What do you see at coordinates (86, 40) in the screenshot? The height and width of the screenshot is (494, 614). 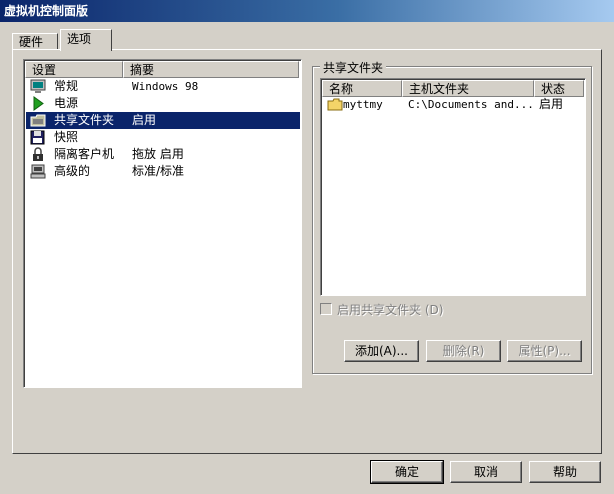 I see `tab-options: 选项` at bounding box center [86, 40].